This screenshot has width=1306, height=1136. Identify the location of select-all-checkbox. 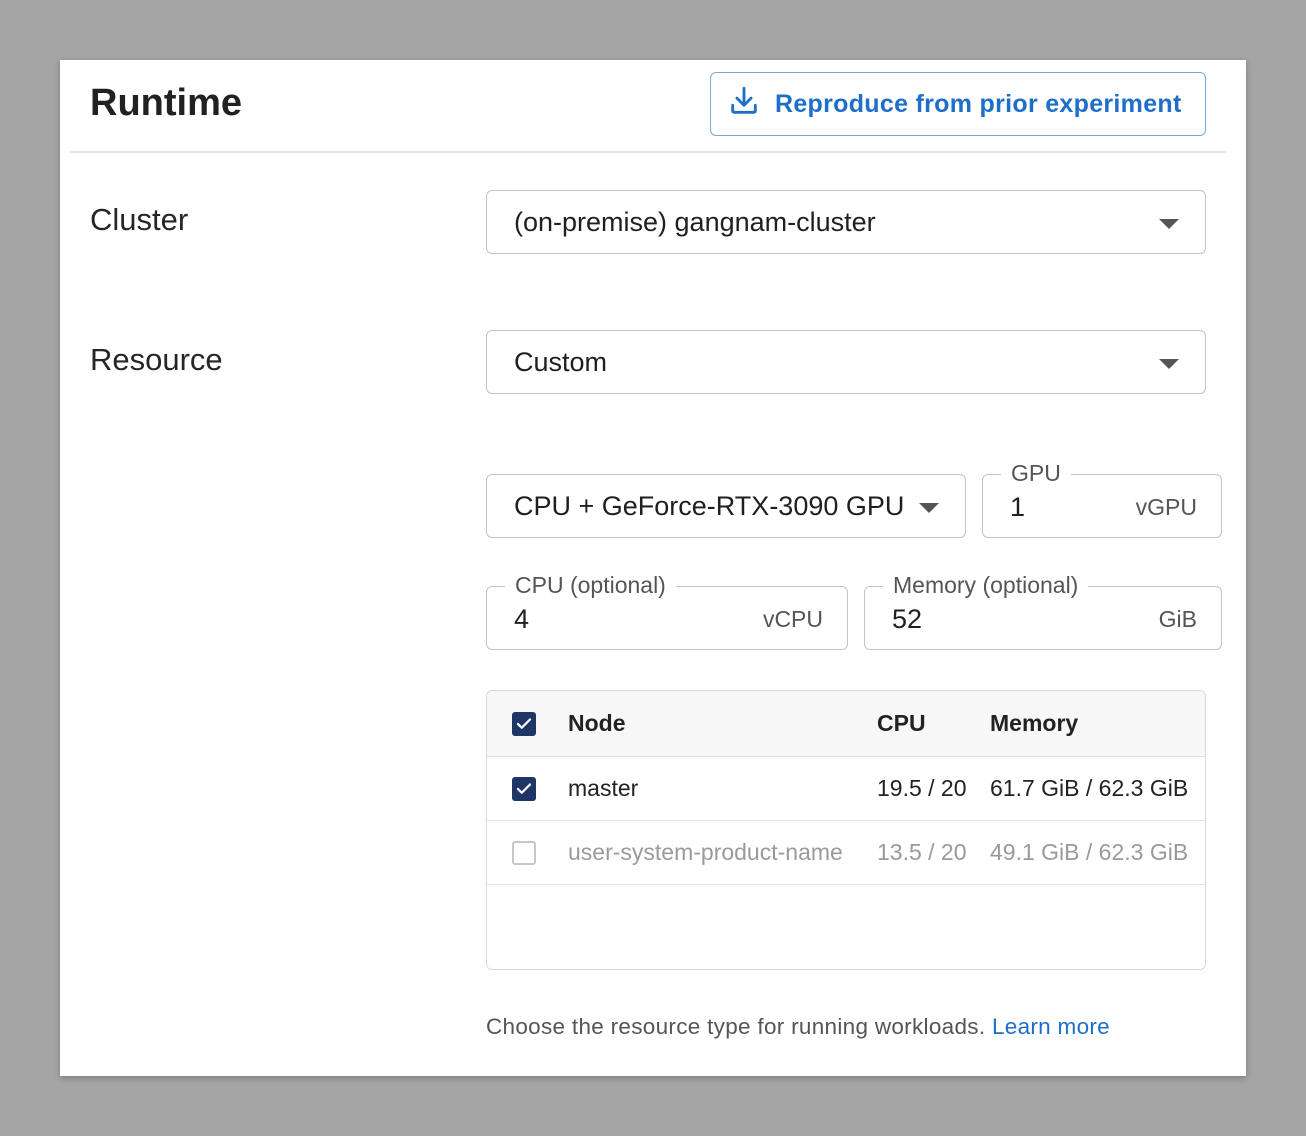
(524, 723).